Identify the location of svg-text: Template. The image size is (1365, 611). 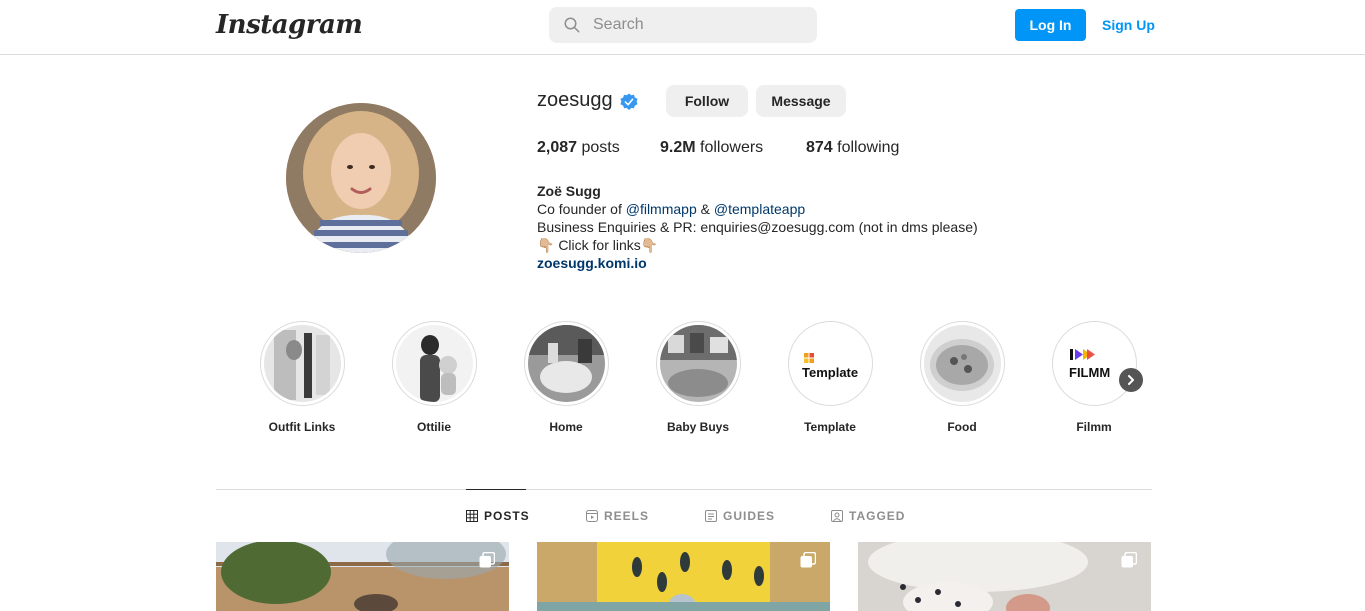
(830, 372).